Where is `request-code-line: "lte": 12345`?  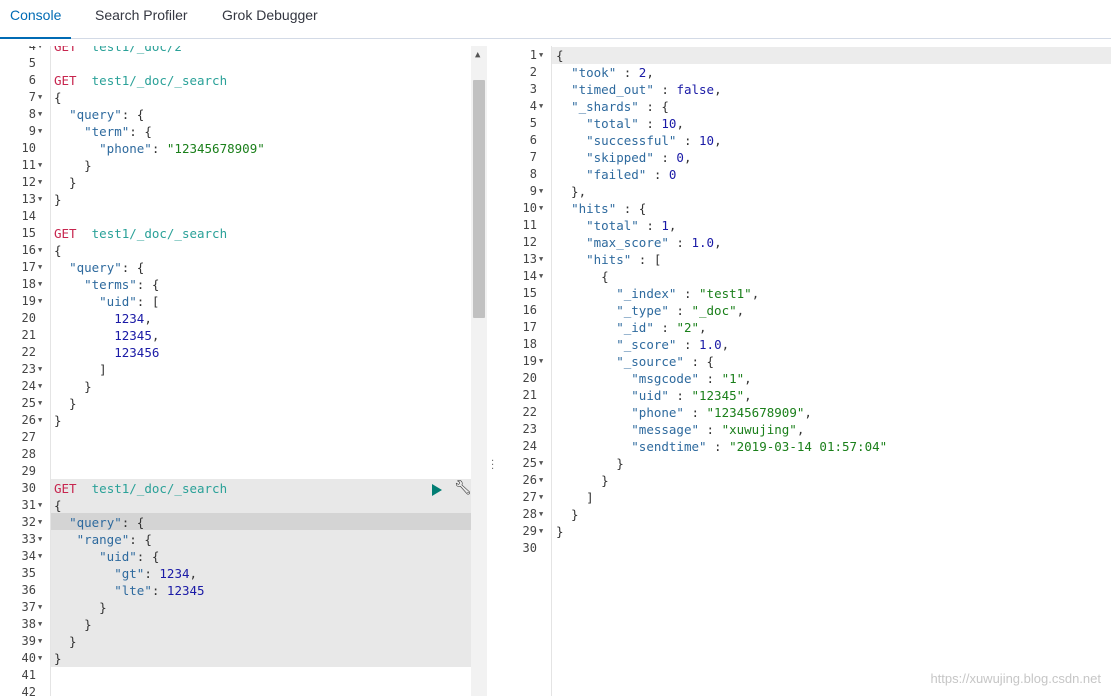 request-code-line: "lte": 12345 is located at coordinates (129, 590).